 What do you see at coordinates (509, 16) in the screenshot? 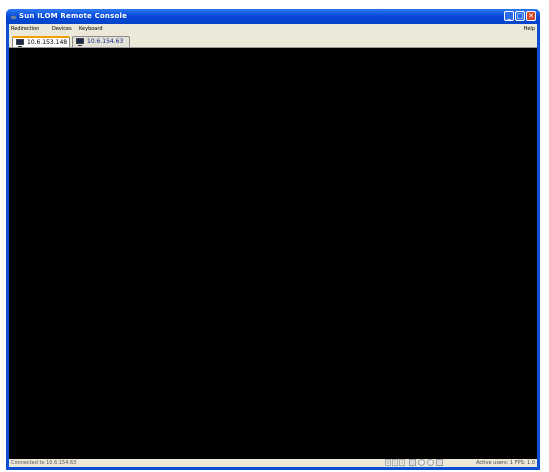
I see `minimize-icon: _` at bounding box center [509, 16].